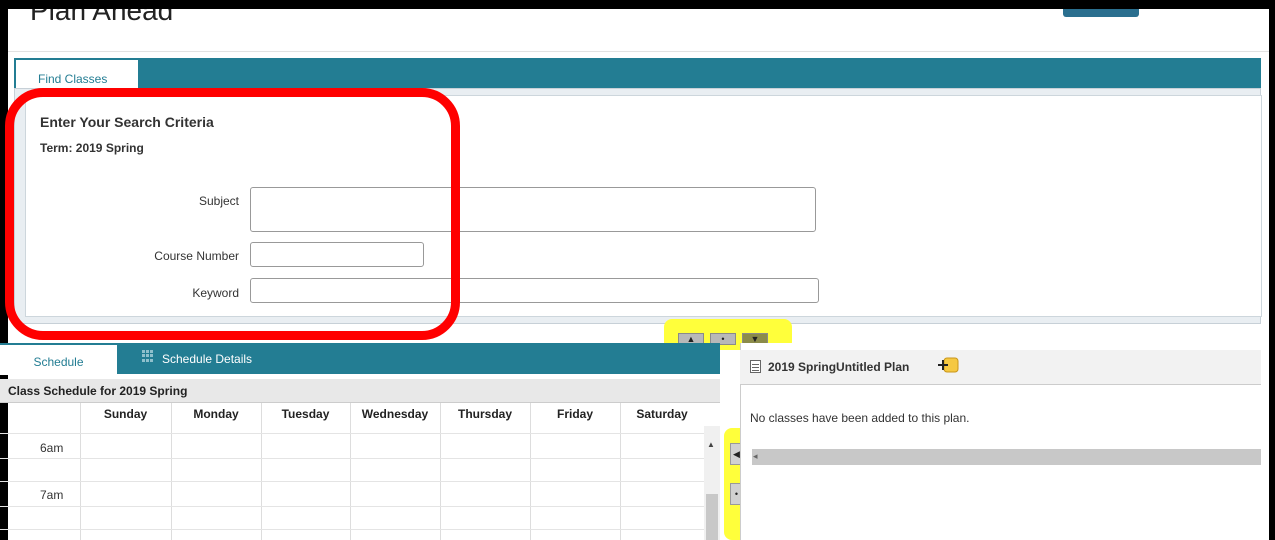 Image resolution: width=1275 pixels, height=540 pixels. What do you see at coordinates (305, 414) in the screenshot?
I see `day-header-tuesday: Tuesday` at bounding box center [305, 414].